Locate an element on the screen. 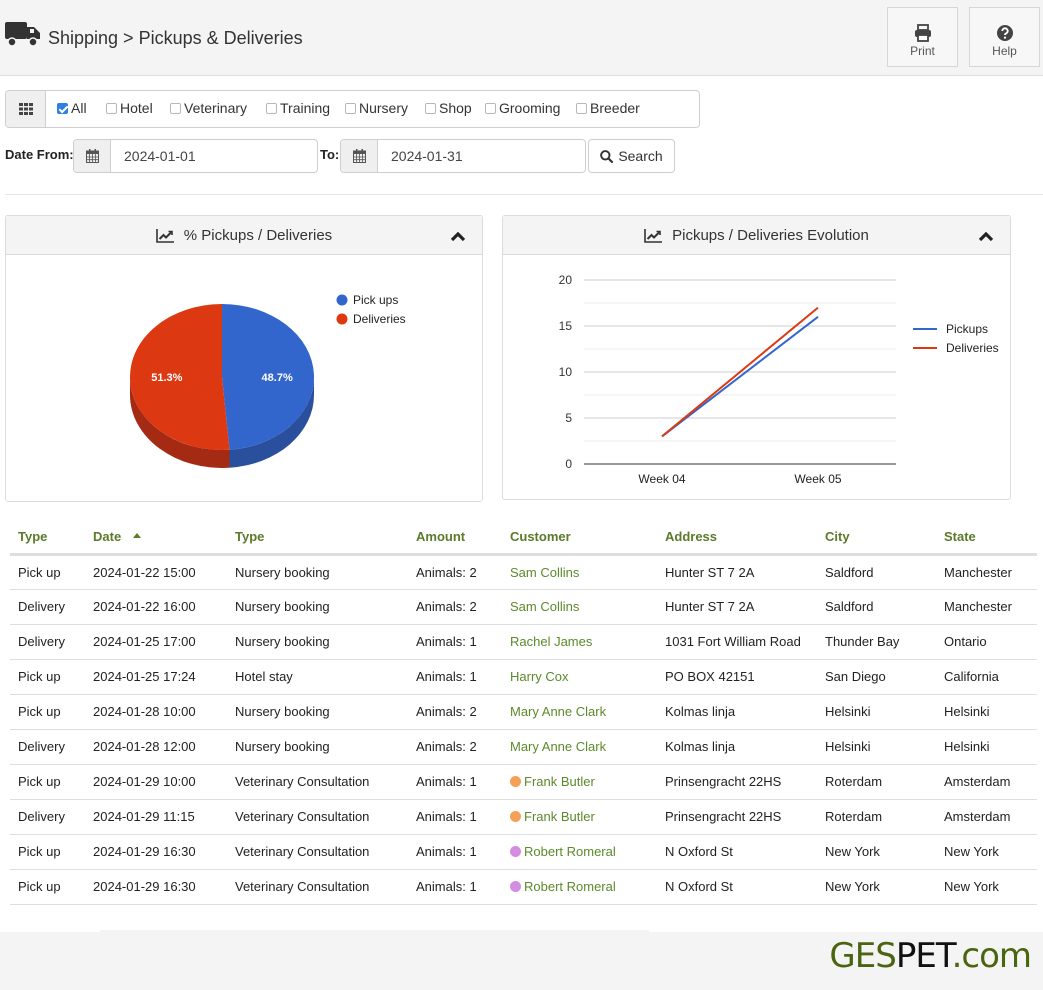 The width and height of the screenshot is (1043, 990). pie-panel-header: % Pickups / Deliveries is located at coordinates (244, 235).